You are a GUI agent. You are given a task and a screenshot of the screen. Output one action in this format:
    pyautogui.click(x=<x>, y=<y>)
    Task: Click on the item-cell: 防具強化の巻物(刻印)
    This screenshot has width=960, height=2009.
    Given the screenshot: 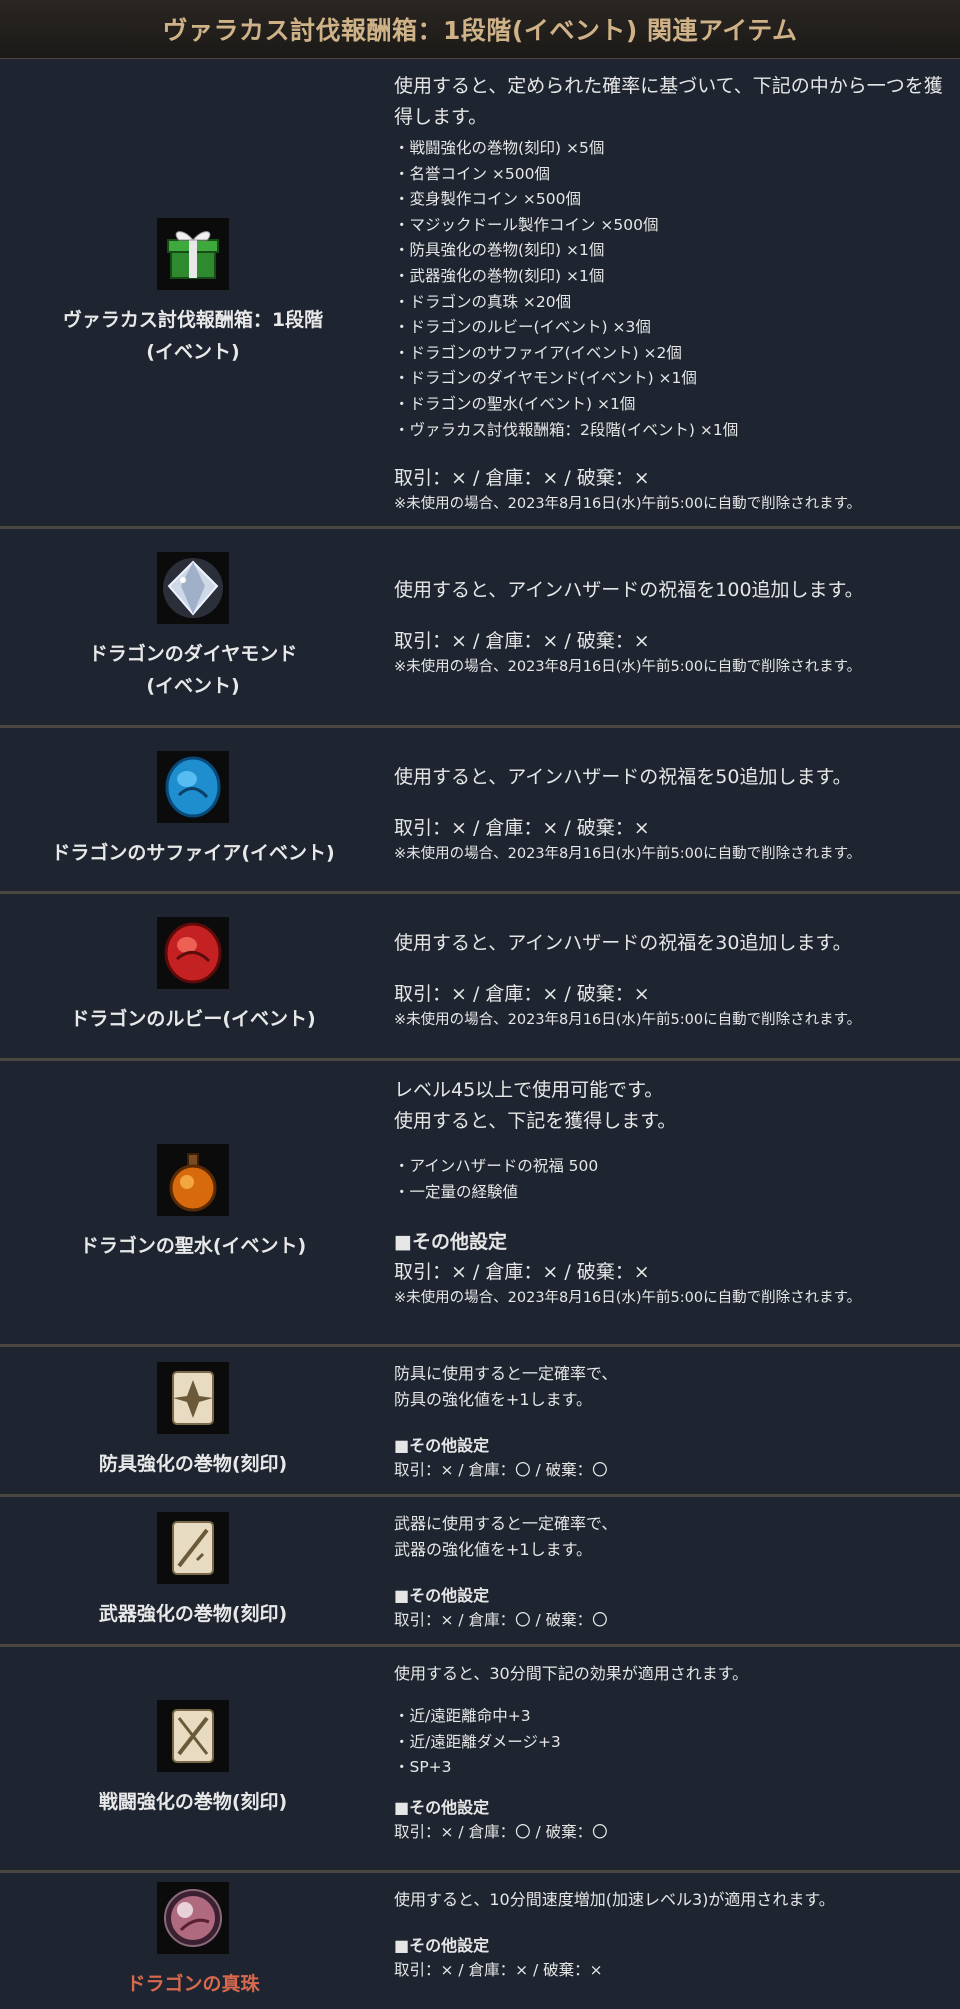 What is the action you would take?
    pyautogui.click(x=193, y=1420)
    